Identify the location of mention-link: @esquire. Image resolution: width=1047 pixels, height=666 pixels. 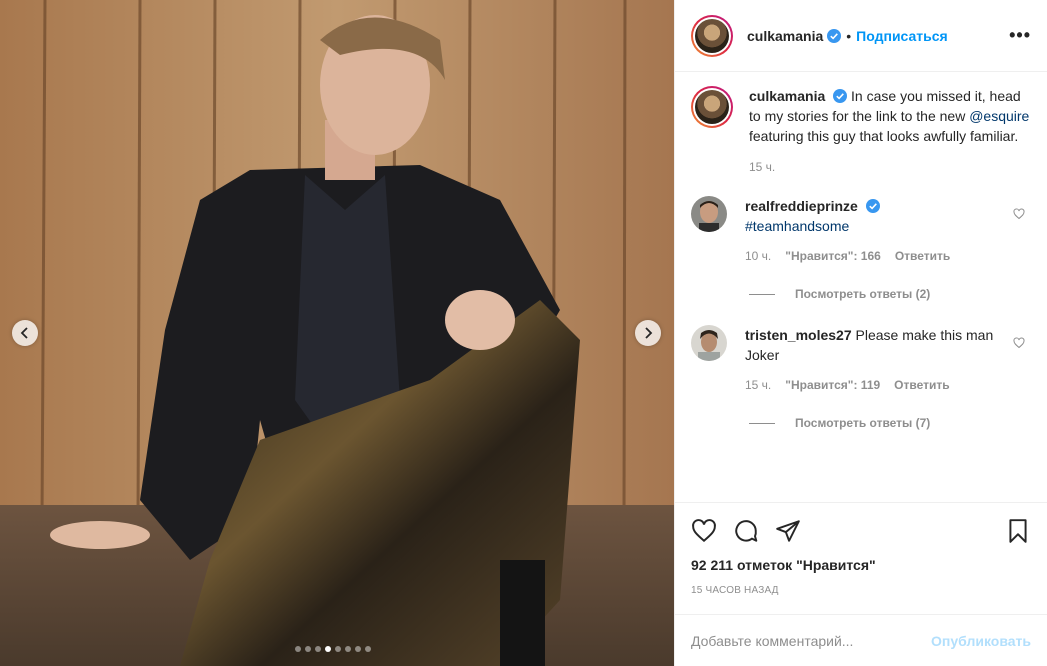
(999, 116).